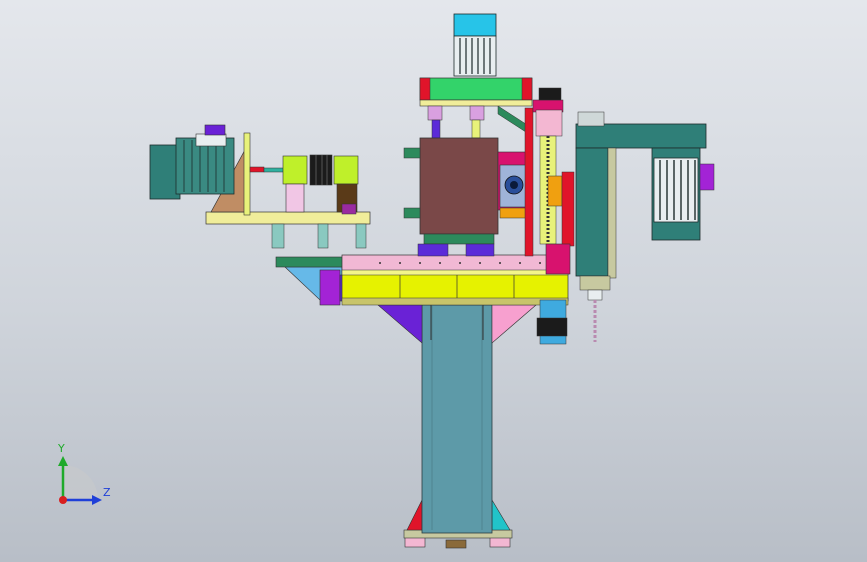 The height and width of the screenshot is (562, 867). Describe the element at coordinates (475, 45) in the screenshot. I see `top-motor` at that location.